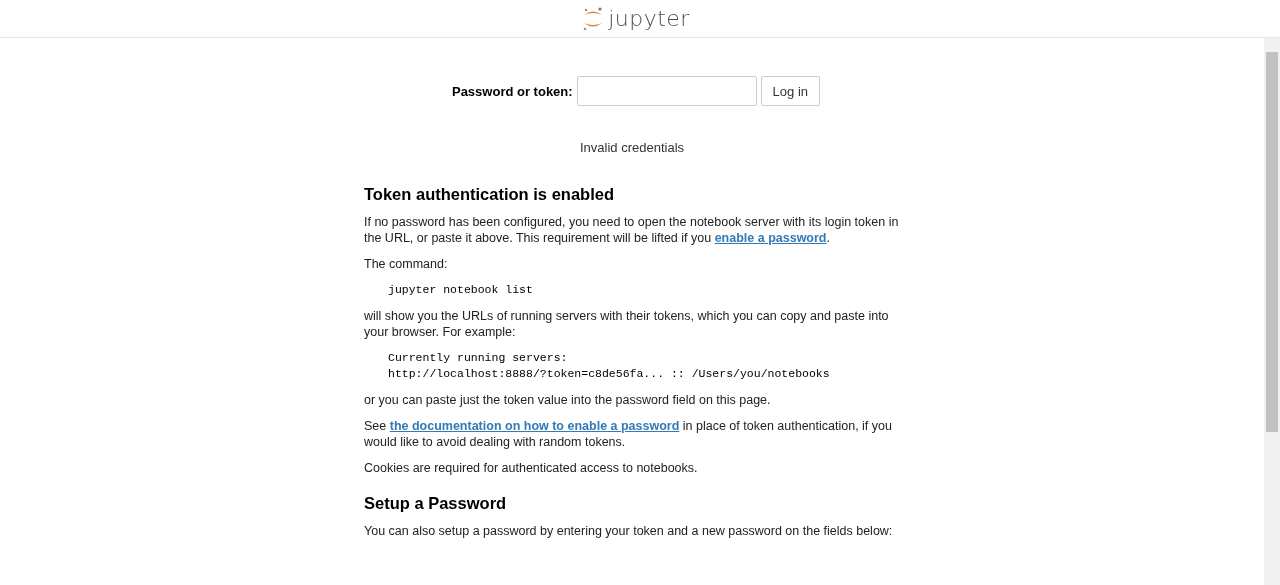 The image size is (1280, 585). I want to click on error-message: Invalid credentials, so click(632, 147).